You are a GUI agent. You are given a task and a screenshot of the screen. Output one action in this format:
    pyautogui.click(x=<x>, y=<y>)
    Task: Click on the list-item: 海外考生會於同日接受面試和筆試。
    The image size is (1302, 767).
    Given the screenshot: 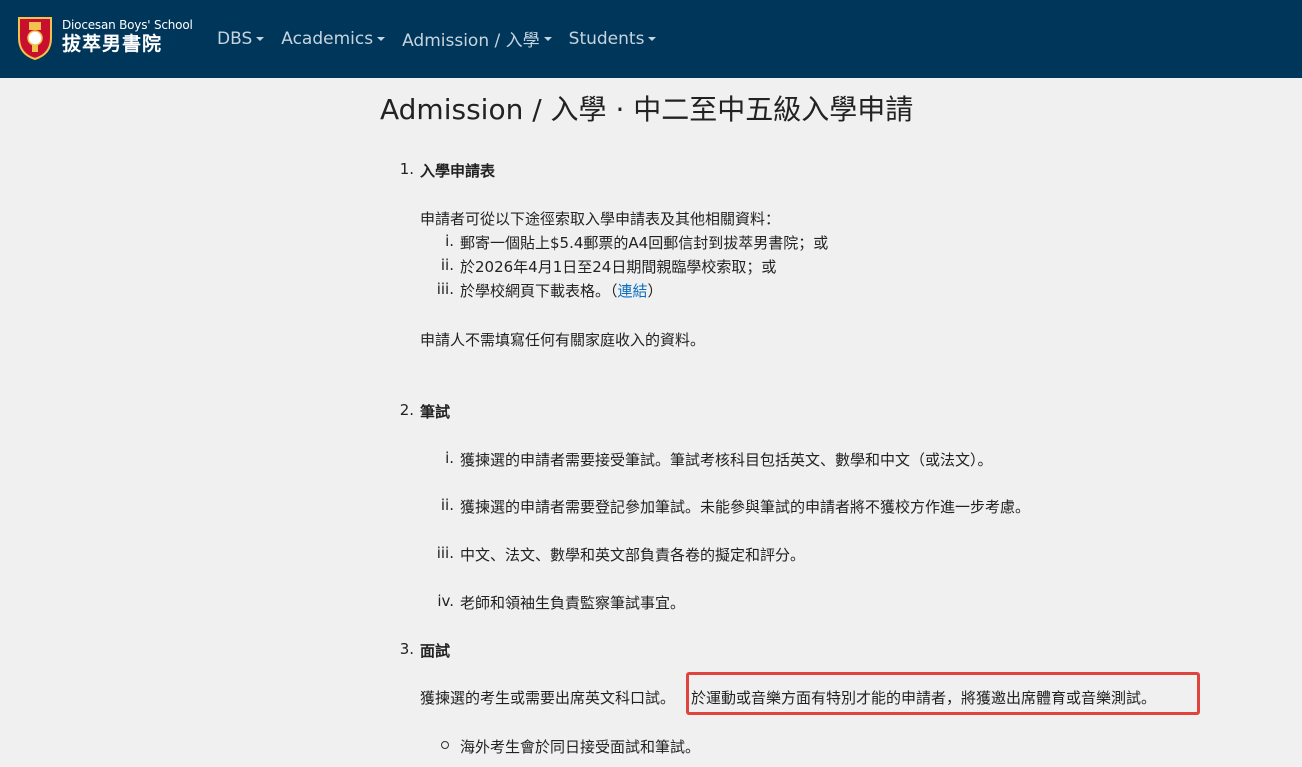 What is the action you would take?
    pyautogui.click(x=580, y=747)
    